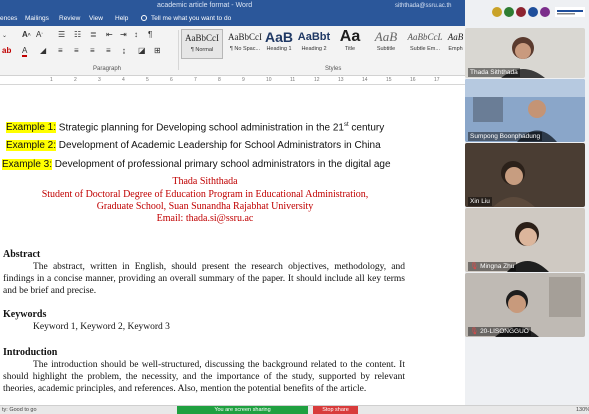 Image resolution: width=589 pixels, height=414 pixels. What do you see at coordinates (142, 51) in the screenshot?
I see `paragraph-shading-icon: ◪` at bounding box center [142, 51].